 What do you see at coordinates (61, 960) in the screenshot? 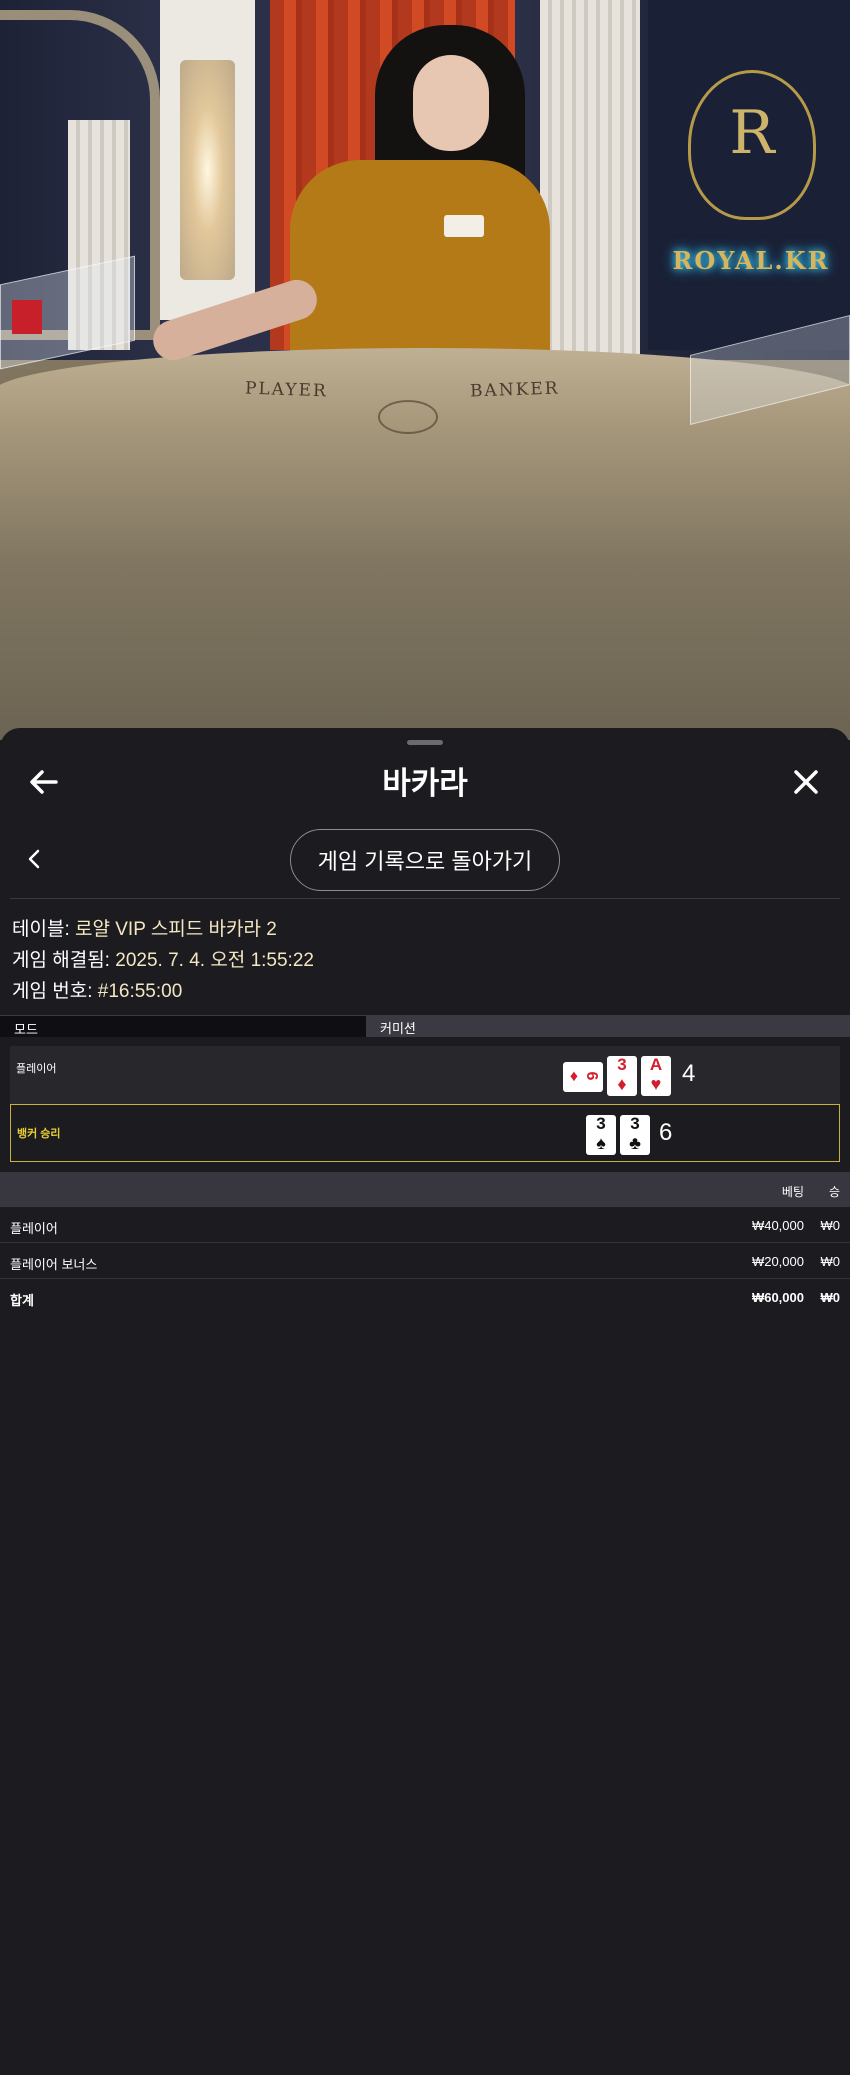
I see `resolved-label: 게임 해결됨:` at bounding box center [61, 960].